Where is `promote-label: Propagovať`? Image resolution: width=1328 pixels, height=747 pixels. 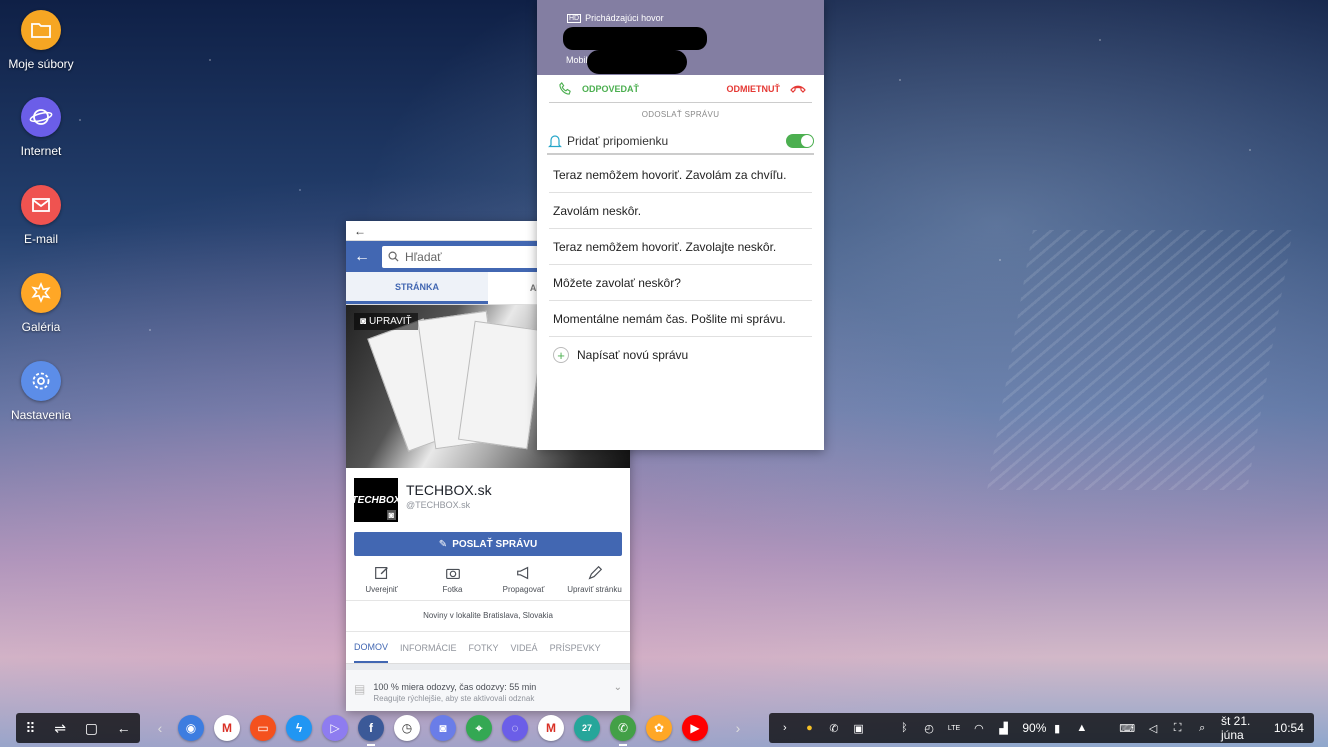
promote-label: Propagovať is located at coordinates (523, 589).